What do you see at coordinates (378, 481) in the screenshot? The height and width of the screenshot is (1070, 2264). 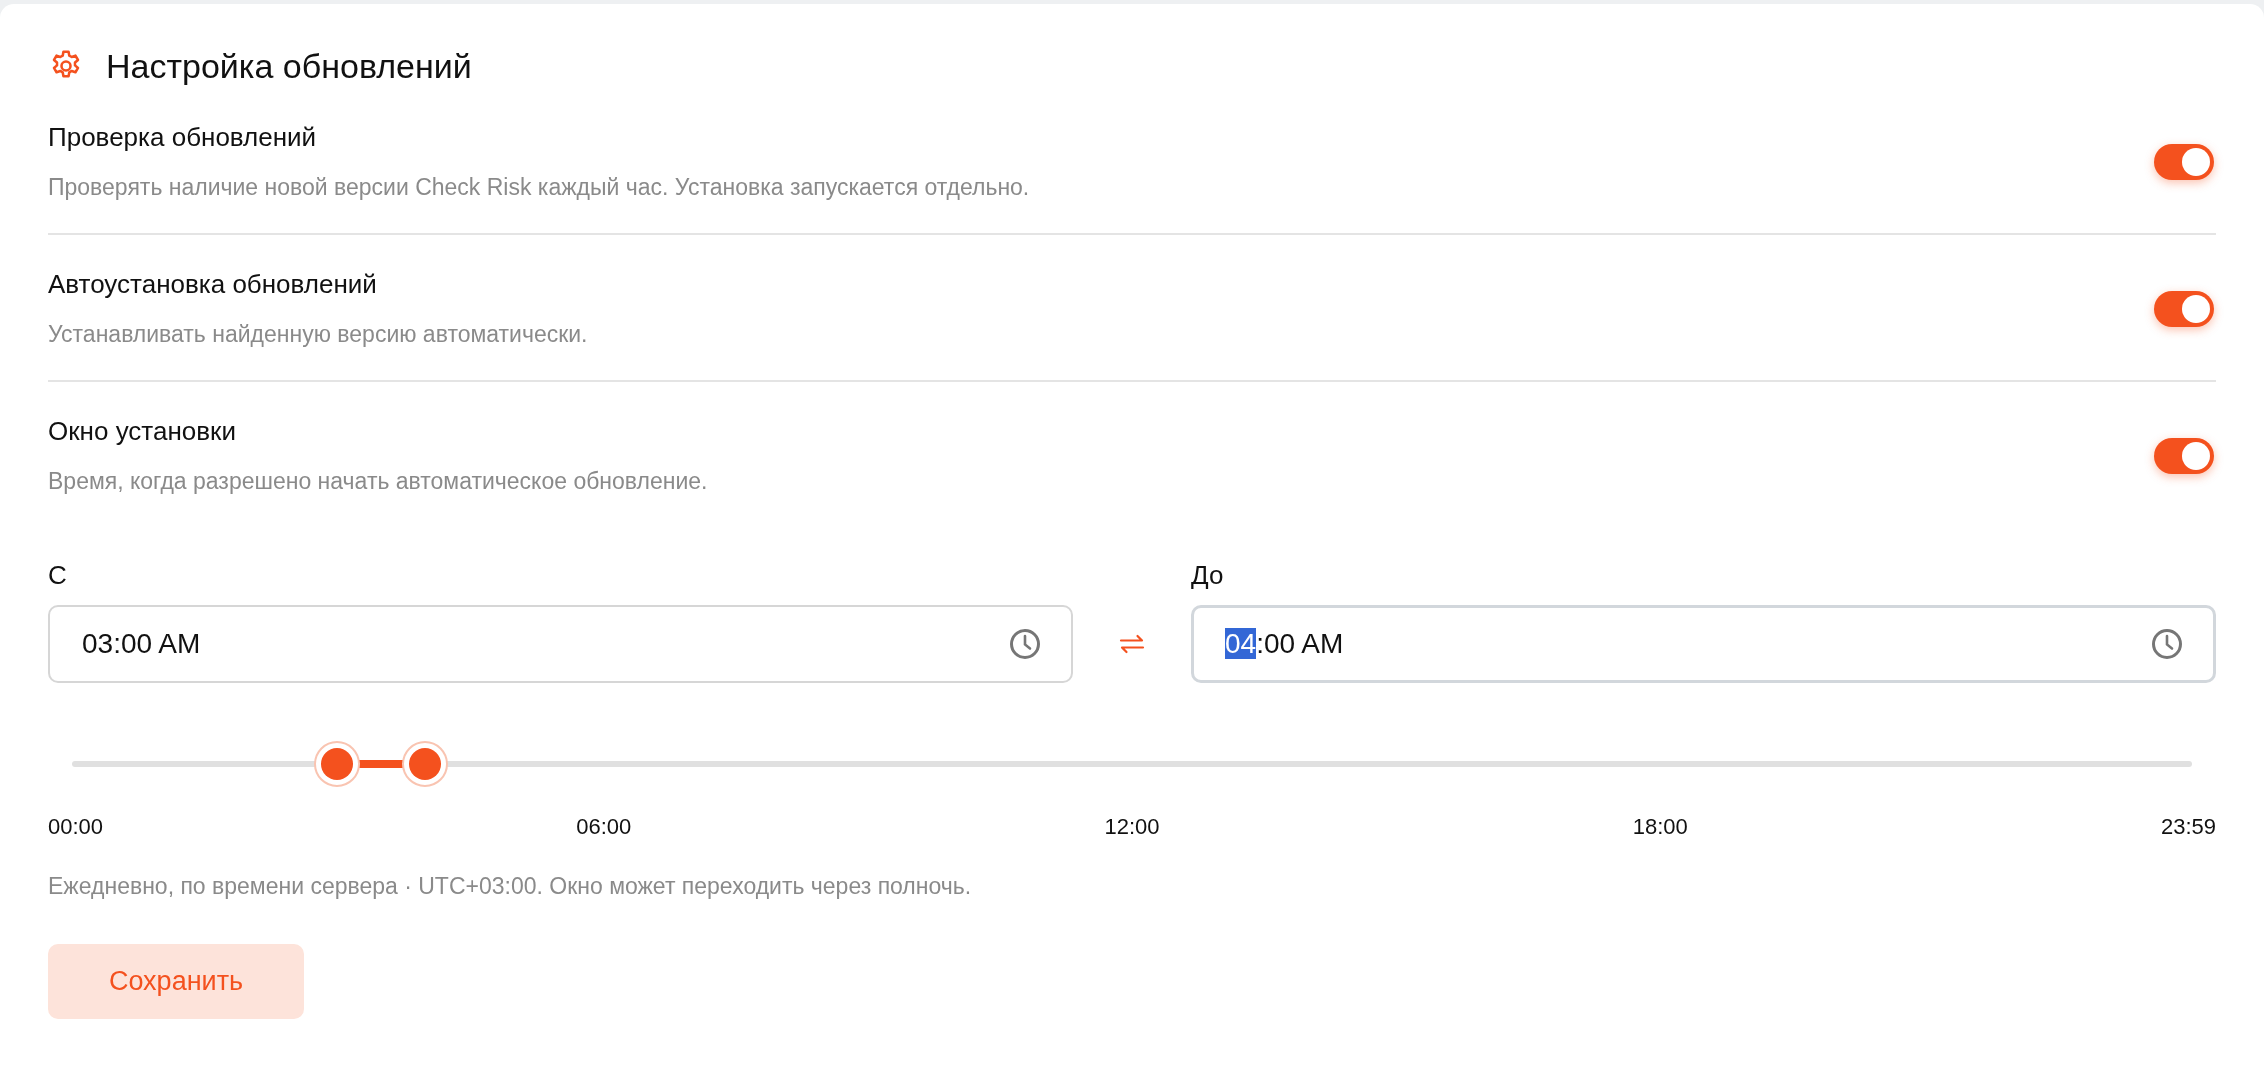 I see `setting-description: Время, когда разрешено начать автоматическое обновление.` at bounding box center [378, 481].